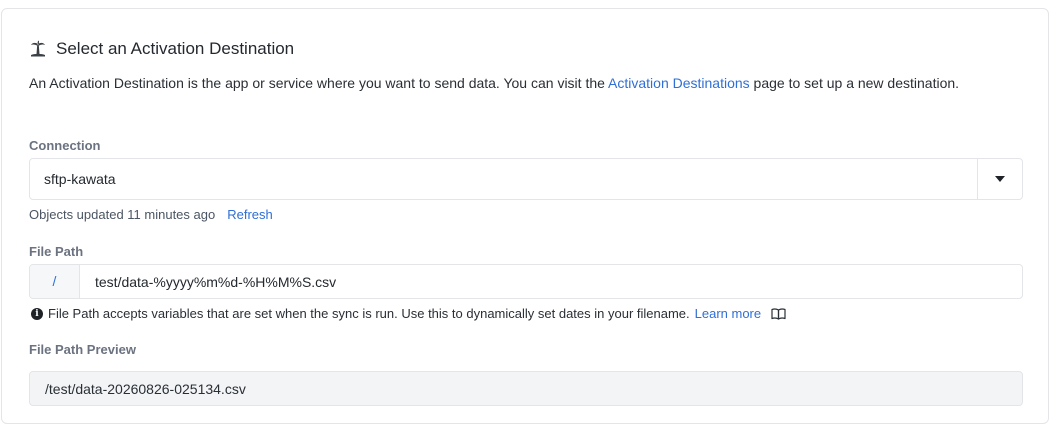 This screenshot has height=435, width=1054. Describe the element at coordinates (778, 313) in the screenshot. I see `book-icon` at that location.